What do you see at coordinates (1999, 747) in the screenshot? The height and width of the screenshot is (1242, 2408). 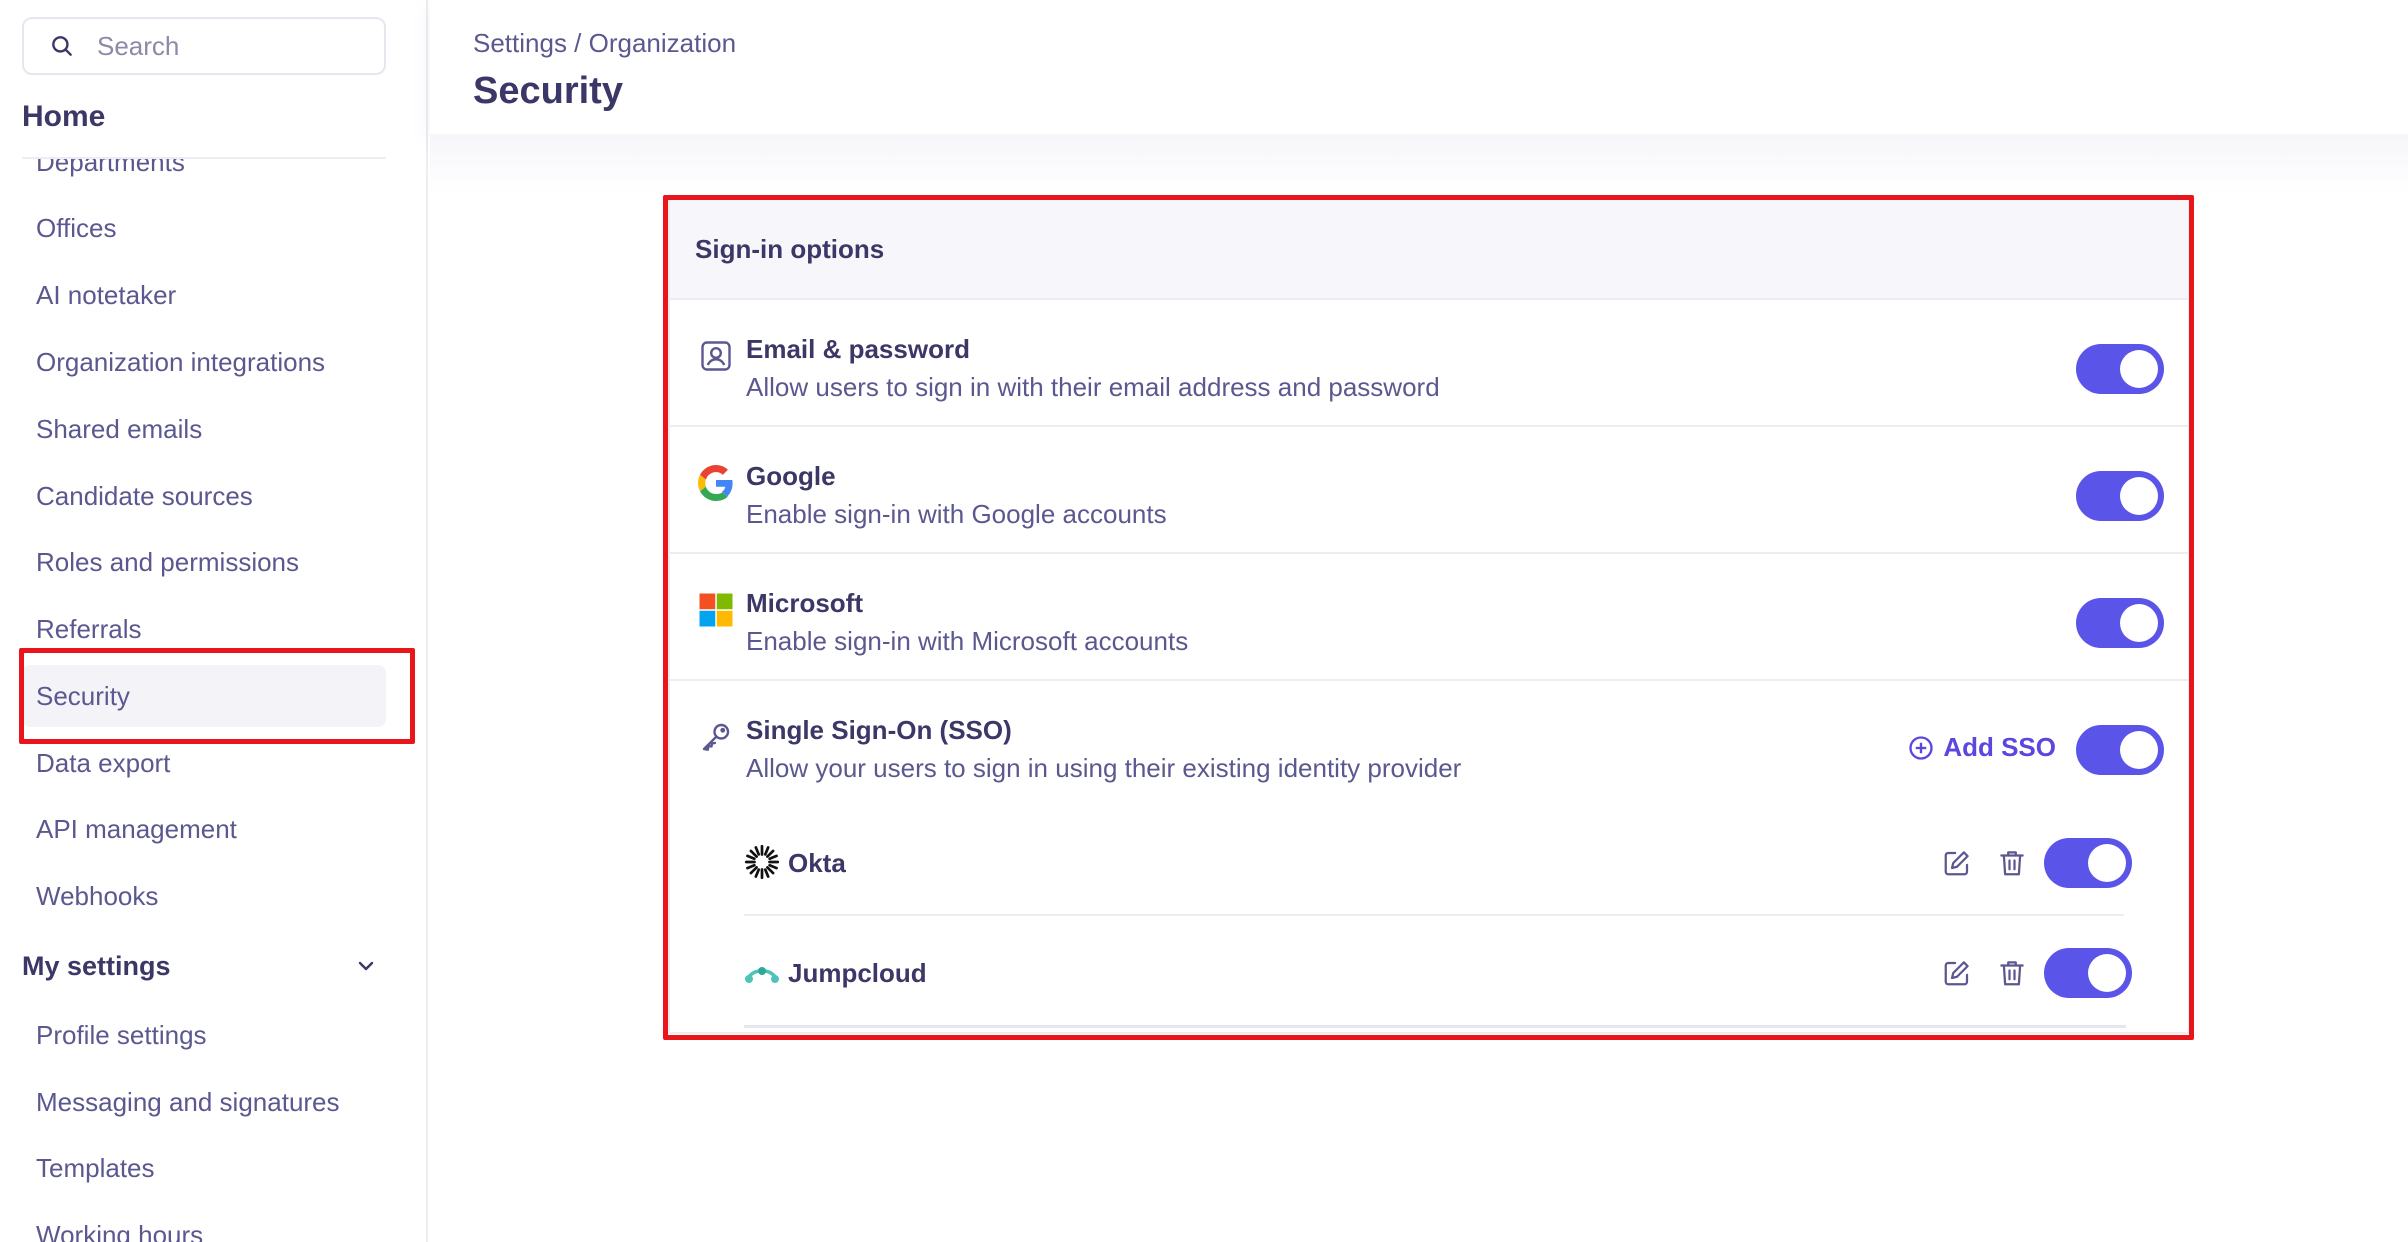 I see `add-sso-label: Add SSO` at bounding box center [1999, 747].